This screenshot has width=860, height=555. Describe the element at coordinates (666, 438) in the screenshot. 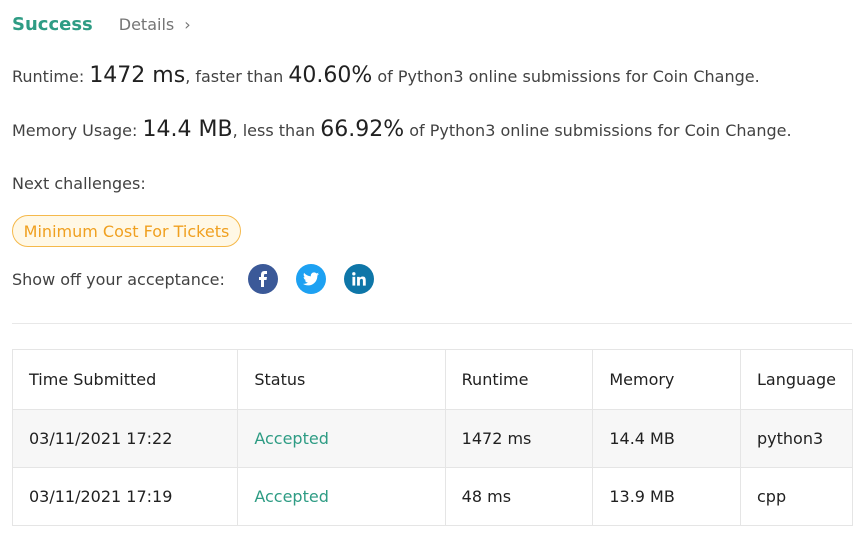

I see `cell-memory: 14.4 MB` at that location.